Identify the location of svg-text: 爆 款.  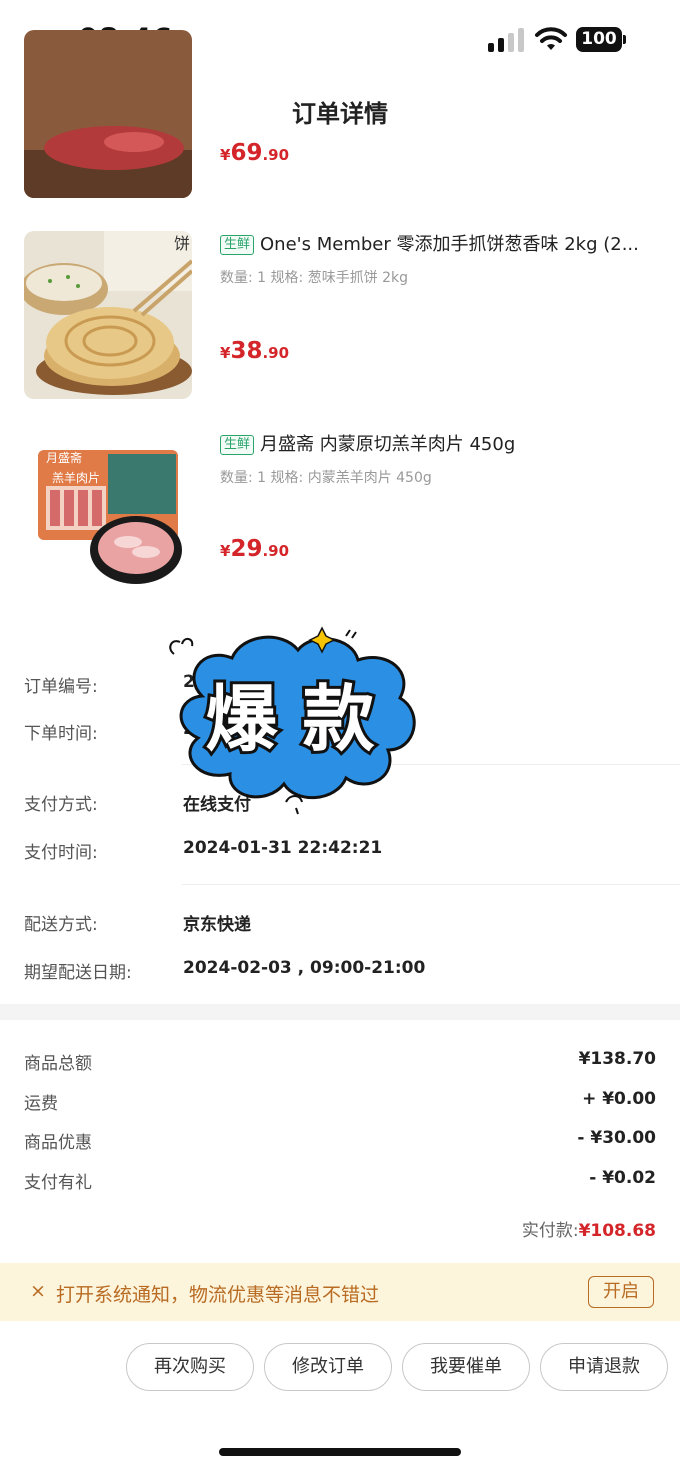
(289, 719).